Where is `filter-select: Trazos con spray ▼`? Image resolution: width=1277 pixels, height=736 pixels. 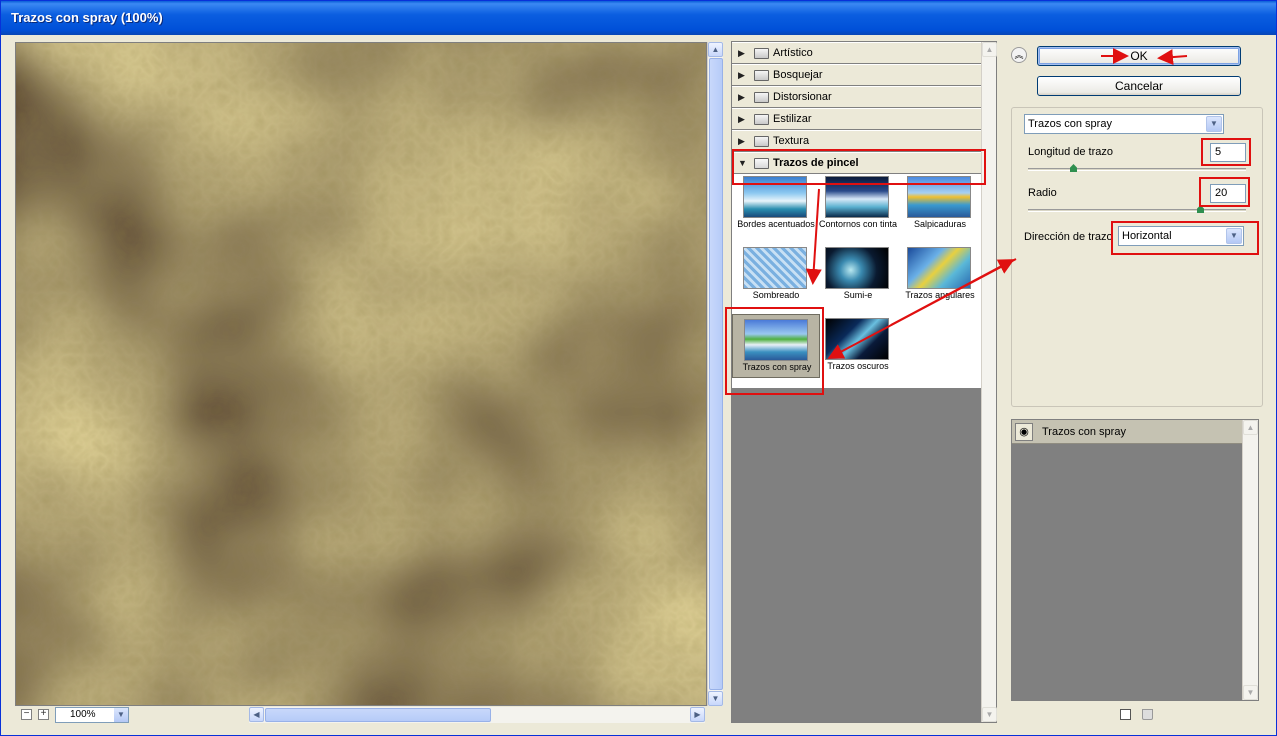
filter-select: Trazos con spray ▼ is located at coordinates (1124, 124).